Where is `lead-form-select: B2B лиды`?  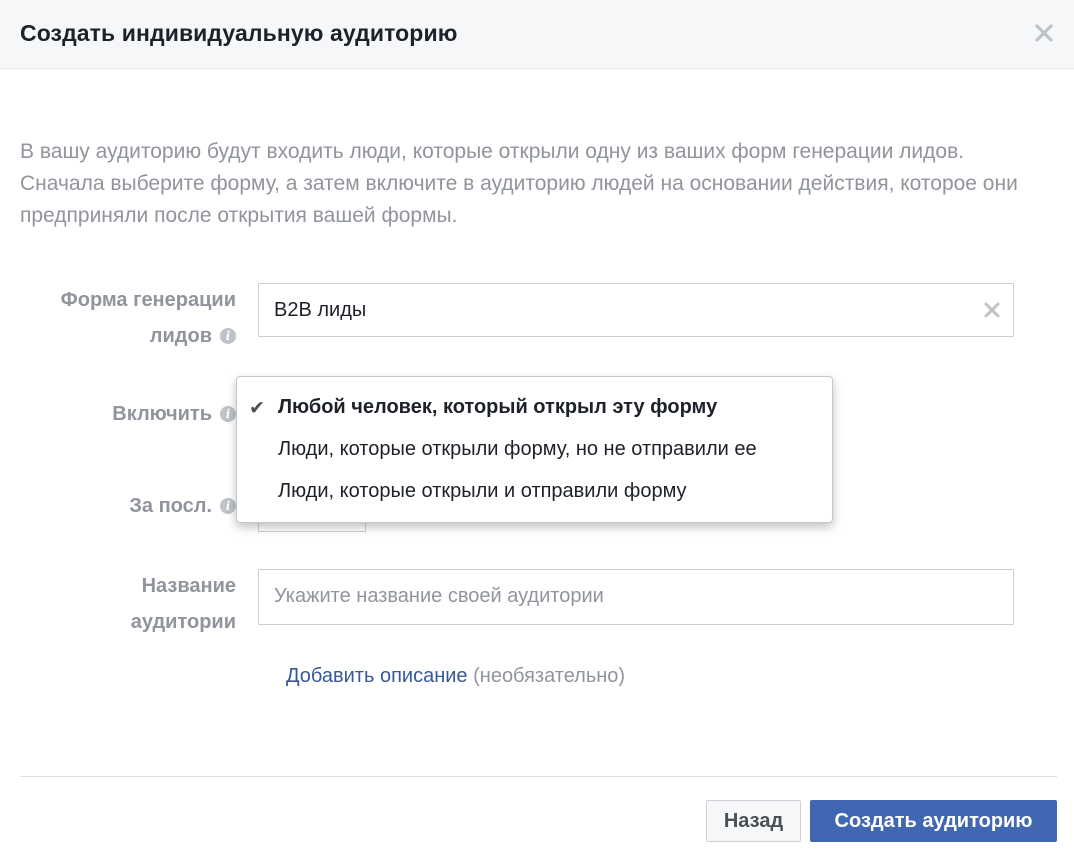
lead-form-select: B2B лиды is located at coordinates (636, 310).